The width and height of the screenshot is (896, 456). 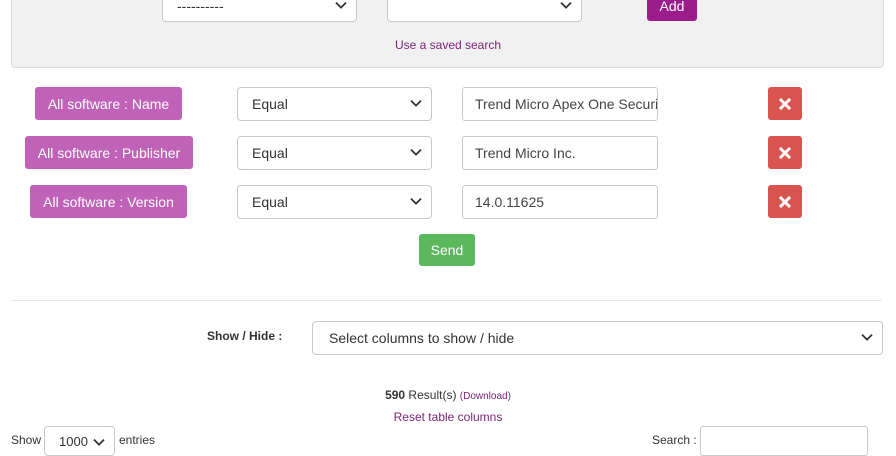 What do you see at coordinates (245, 336) in the screenshot?
I see `show-hide-label: Show / Hide :` at bounding box center [245, 336].